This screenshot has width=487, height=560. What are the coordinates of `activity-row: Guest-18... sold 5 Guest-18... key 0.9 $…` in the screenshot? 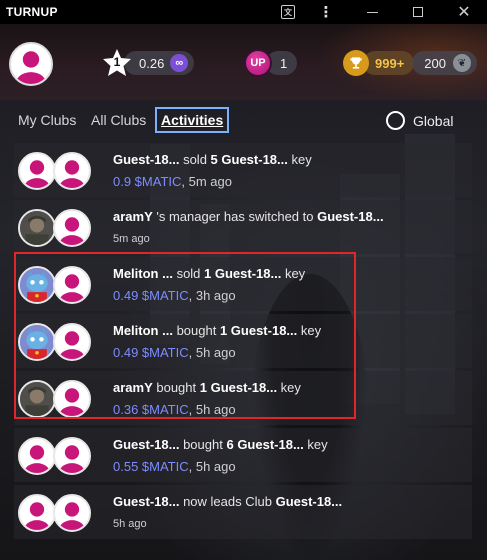 It's located at (243, 170).